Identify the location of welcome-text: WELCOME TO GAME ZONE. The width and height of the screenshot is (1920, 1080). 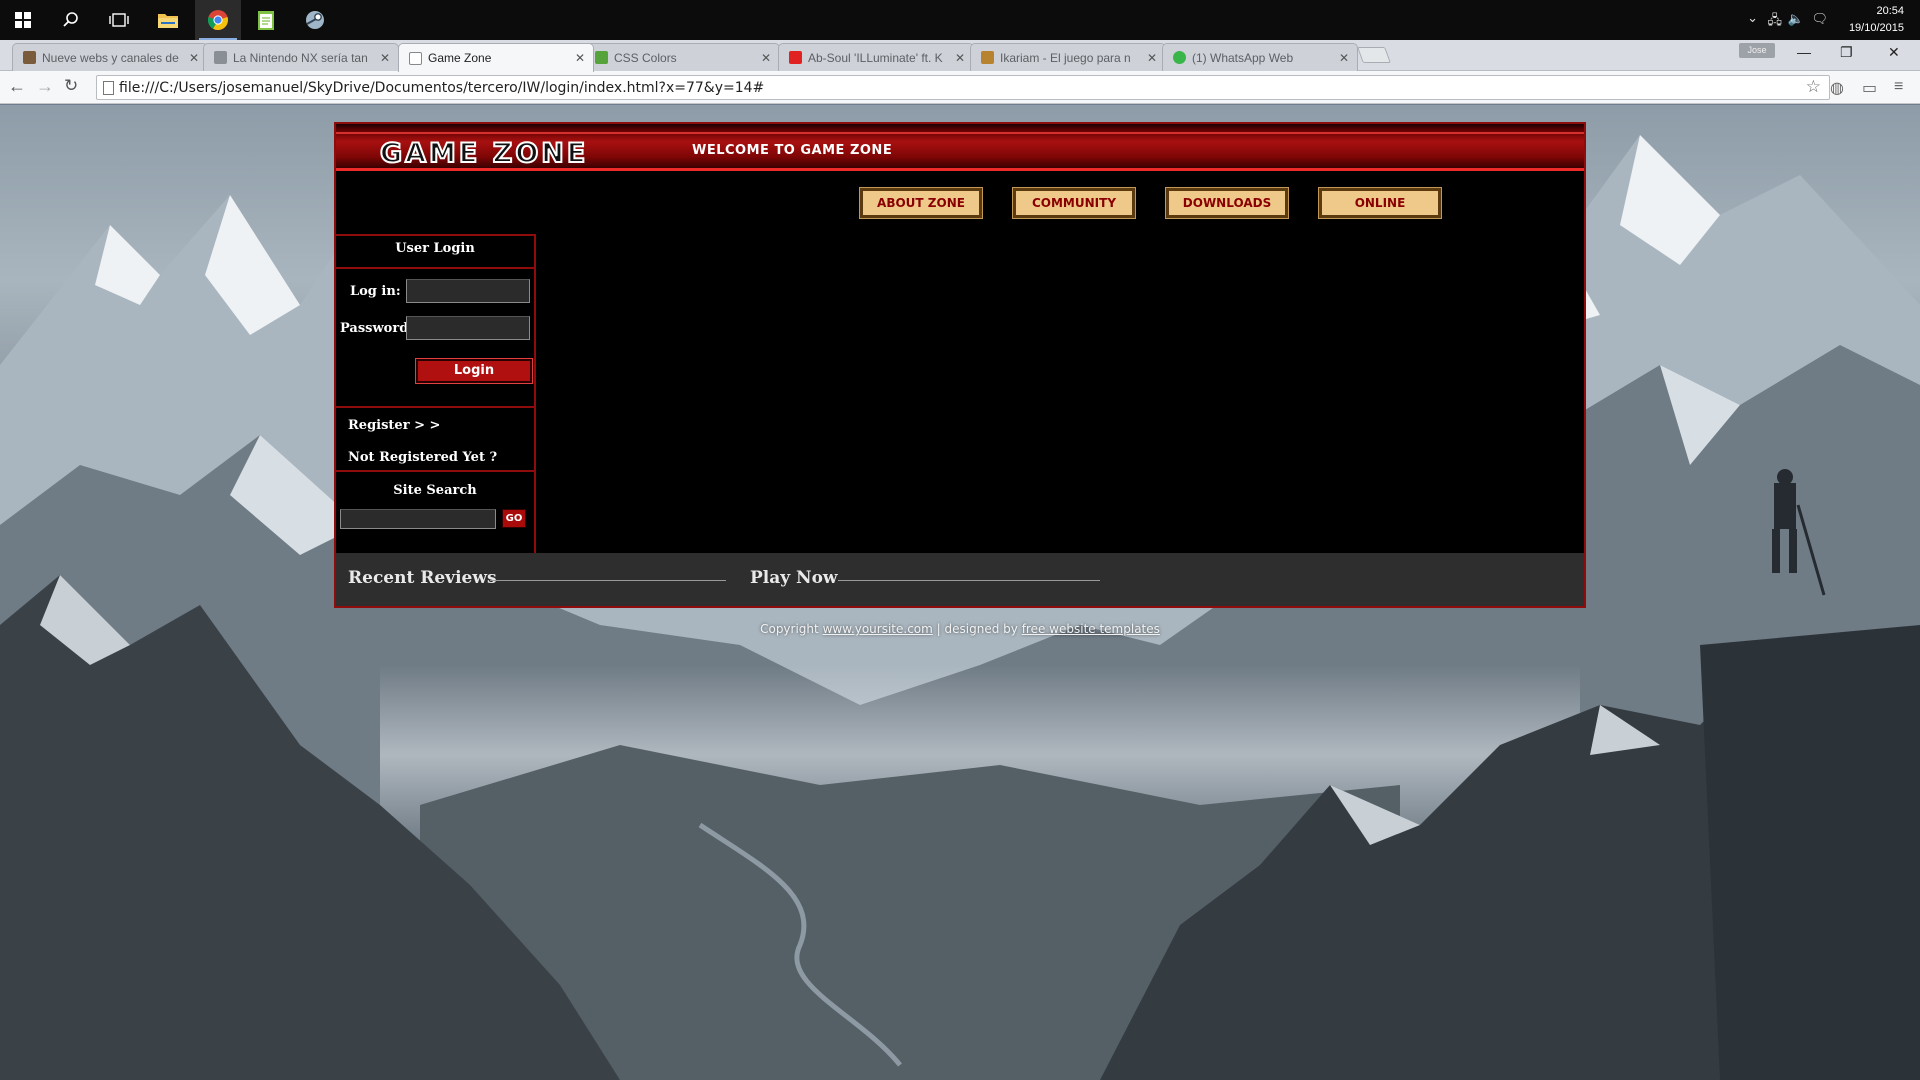
(792, 150).